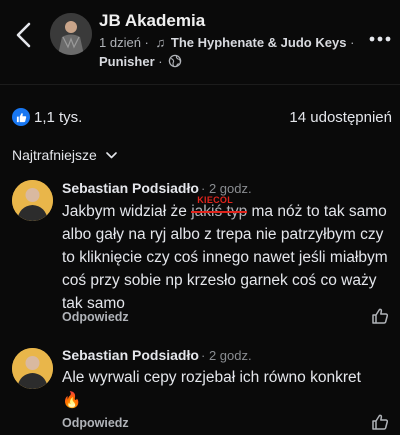 Image resolution: width=400 pixels, height=435 pixels. I want to click on sort-label: Najtrafniejsze, so click(54, 155).